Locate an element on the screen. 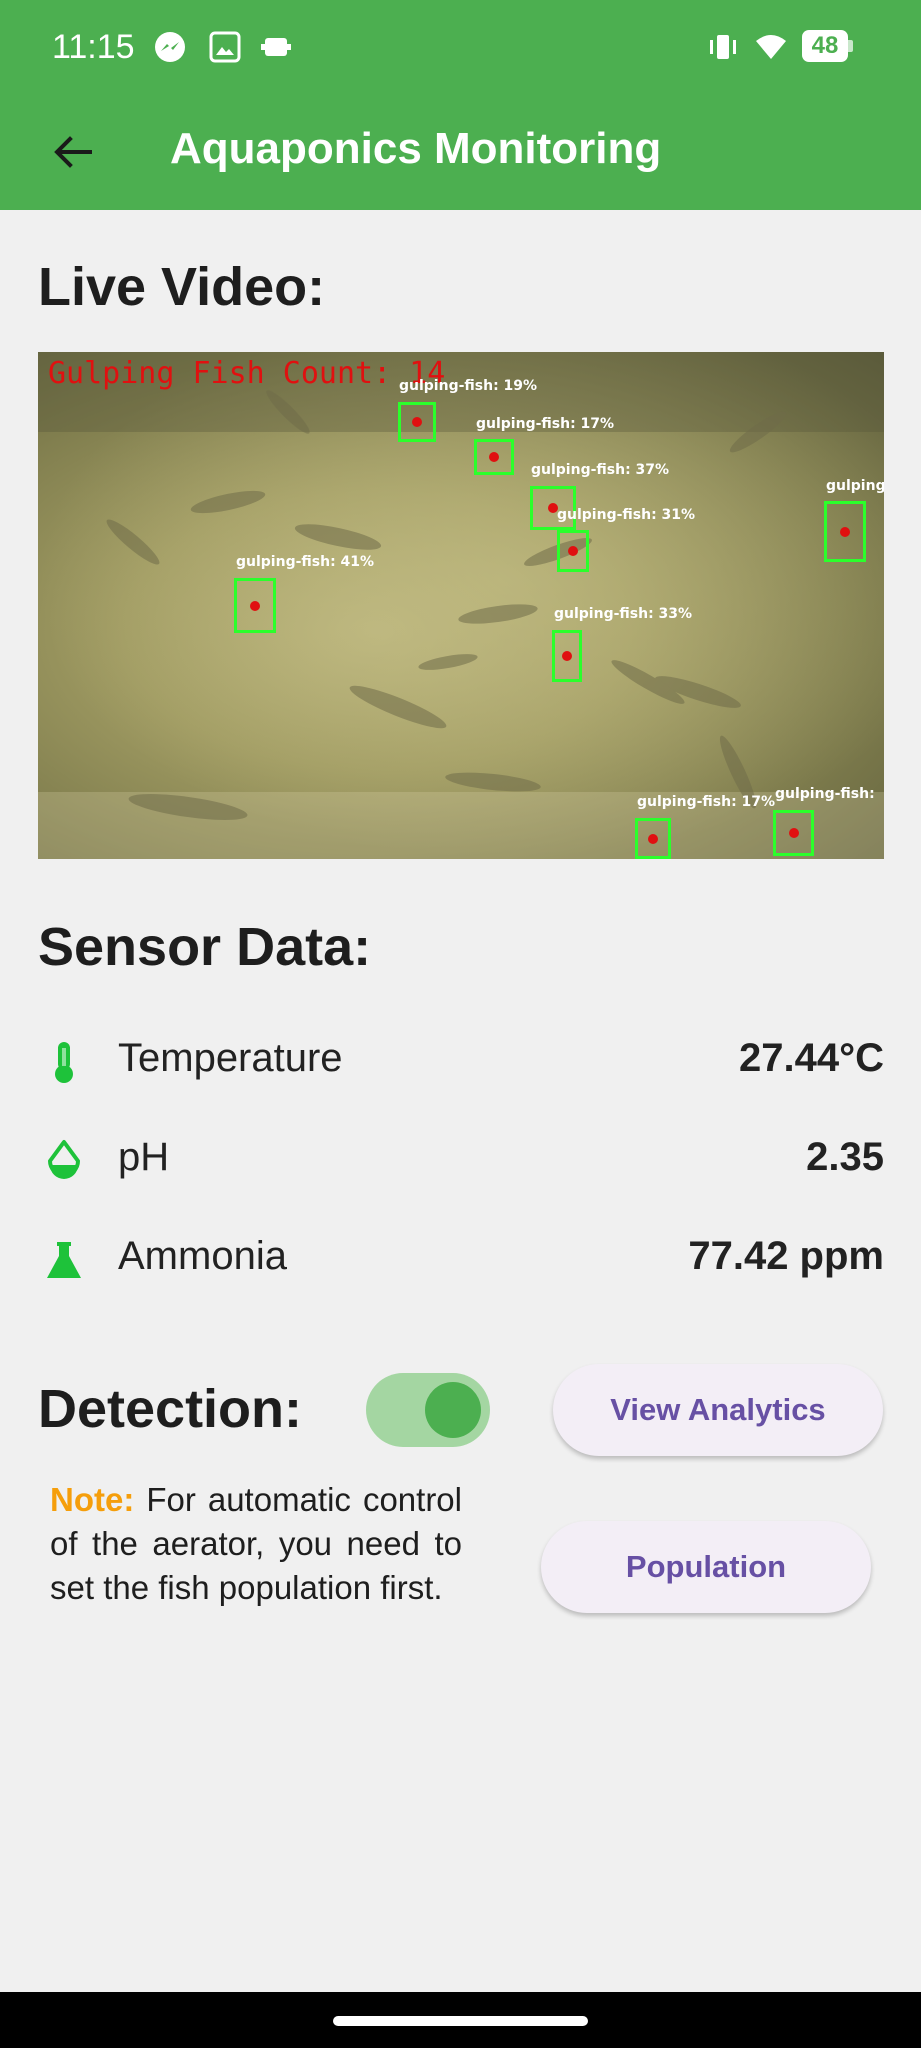 This screenshot has width=921, height=2048. navigation-bar is located at coordinates (460, 2020).